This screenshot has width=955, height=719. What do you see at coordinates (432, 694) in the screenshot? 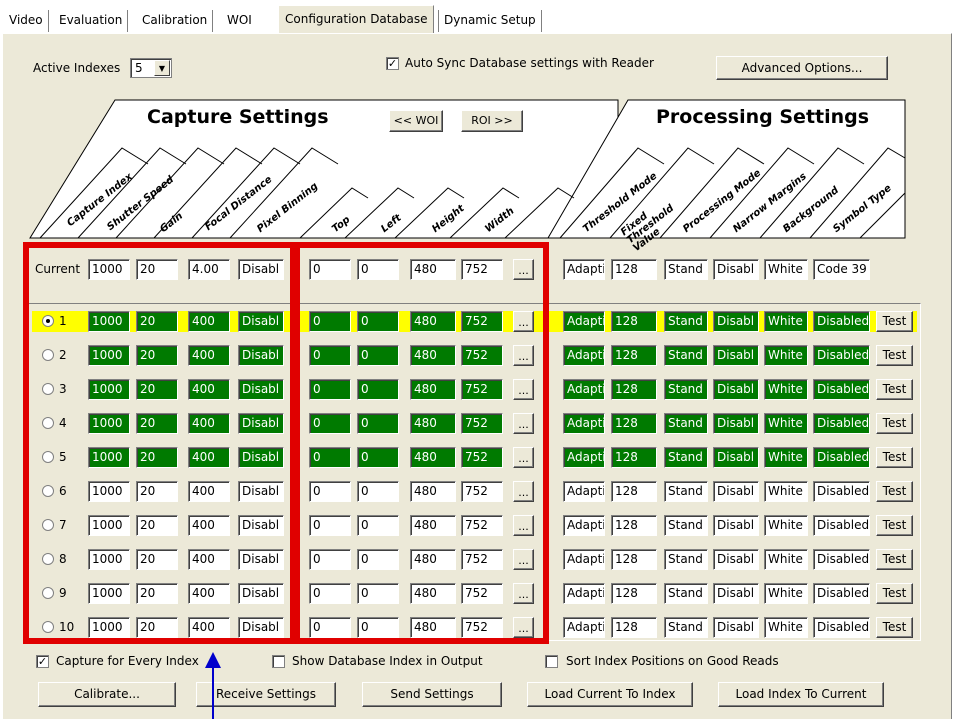
I see `send-settings-button: Send Settings` at bounding box center [432, 694].